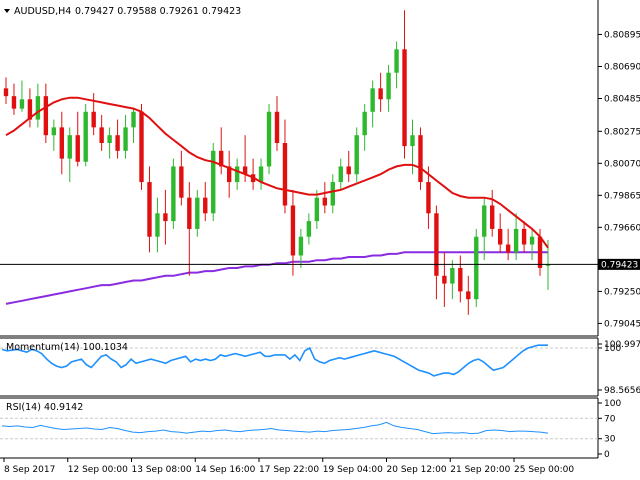 This screenshot has width=640, height=480. I want to click on price-tick-label: 0.80485, so click(622, 99).